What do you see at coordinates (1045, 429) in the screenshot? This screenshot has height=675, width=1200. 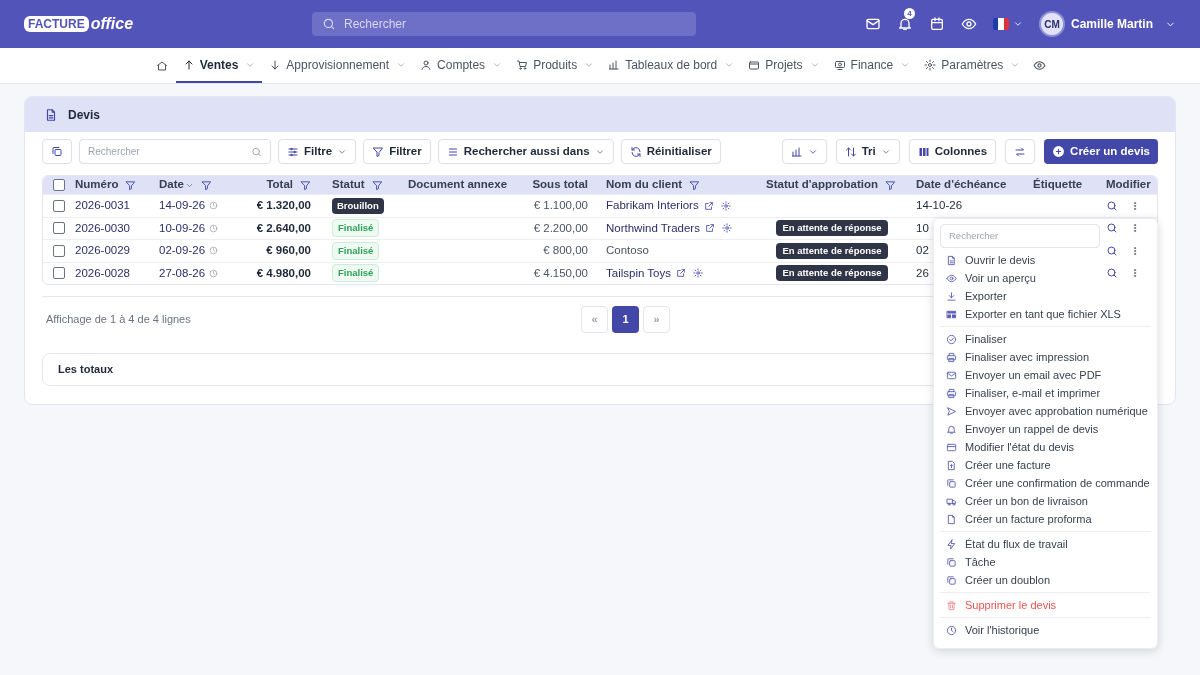 I see `menu-item: Envoyer un rappel de devis` at bounding box center [1045, 429].